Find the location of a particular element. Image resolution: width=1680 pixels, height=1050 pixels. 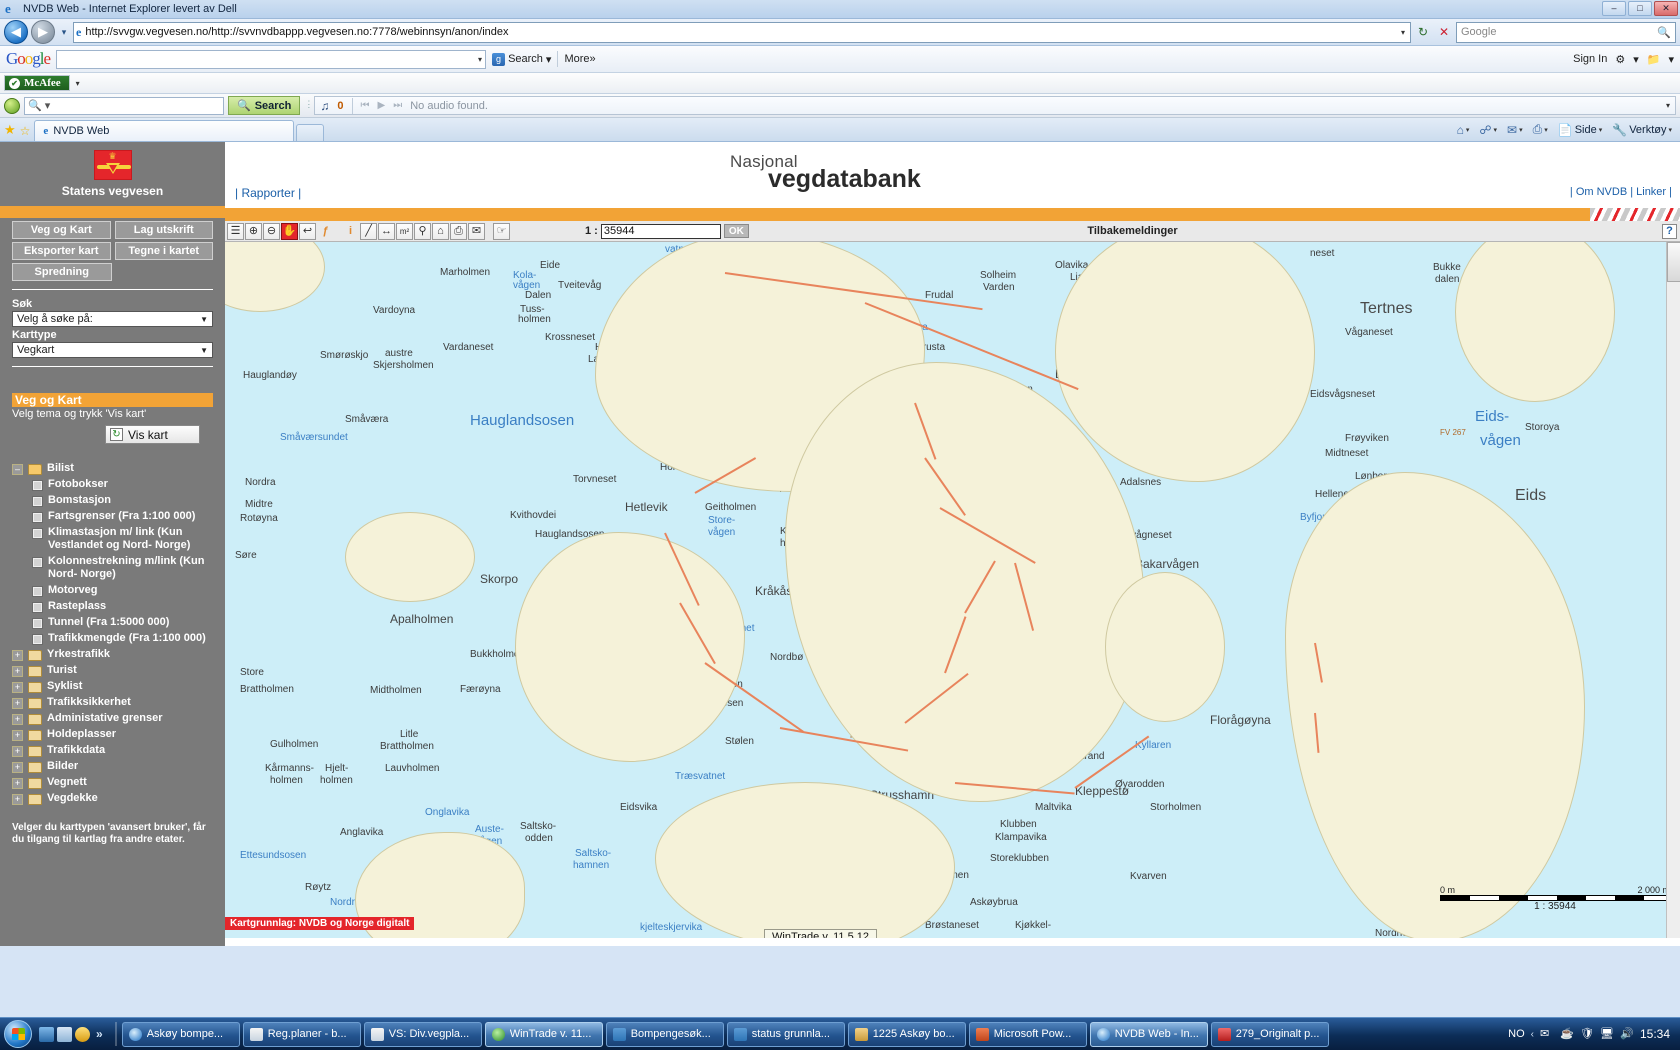

maptype-select: Vegkart ▼ is located at coordinates (112, 350).